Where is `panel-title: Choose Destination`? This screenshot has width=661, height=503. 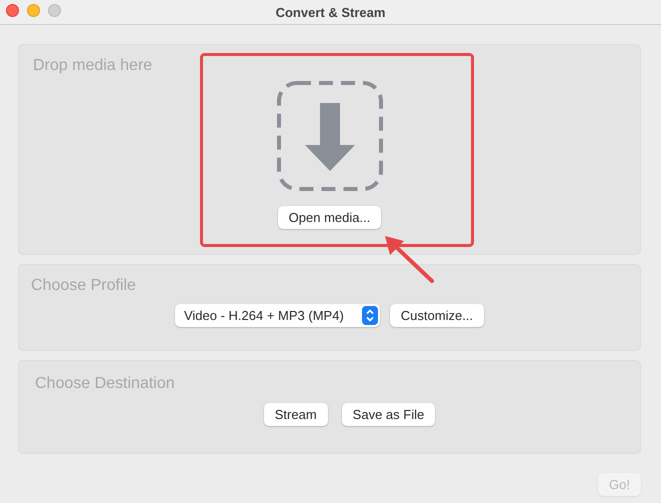 panel-title: Choose Destination is located at coordinates (105, 384).